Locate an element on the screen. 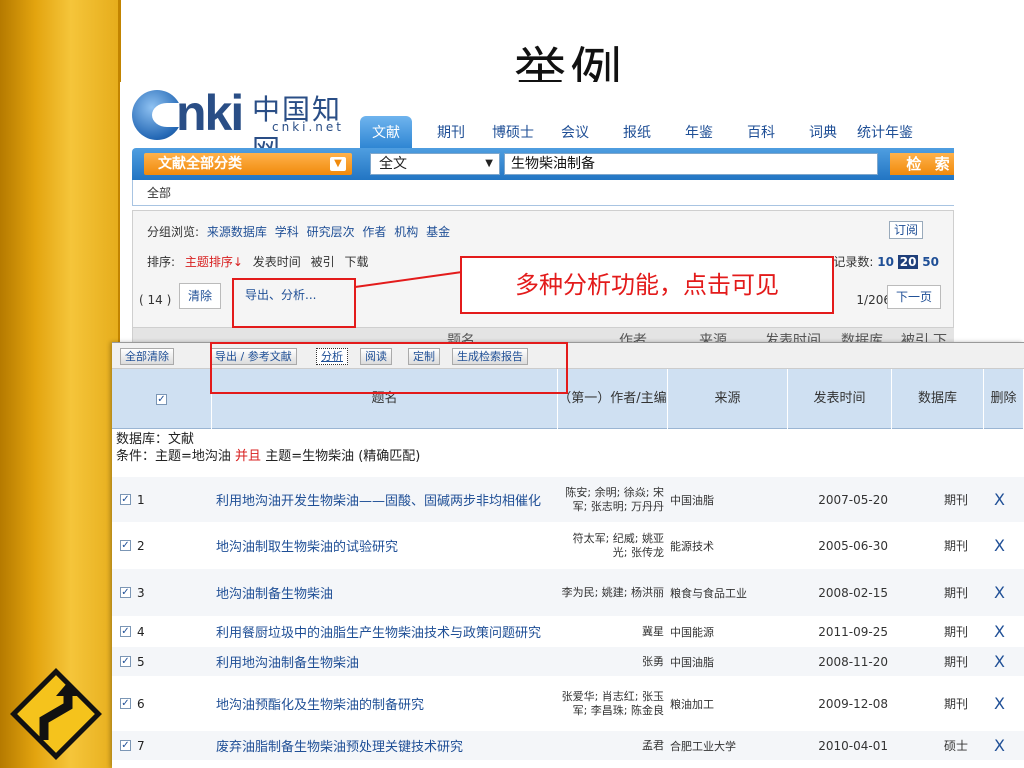  search-bar: 文献全部分类 ▼ 全文 ▼ 生物柴油制备 检 索 is located at coordinates (543, 164).